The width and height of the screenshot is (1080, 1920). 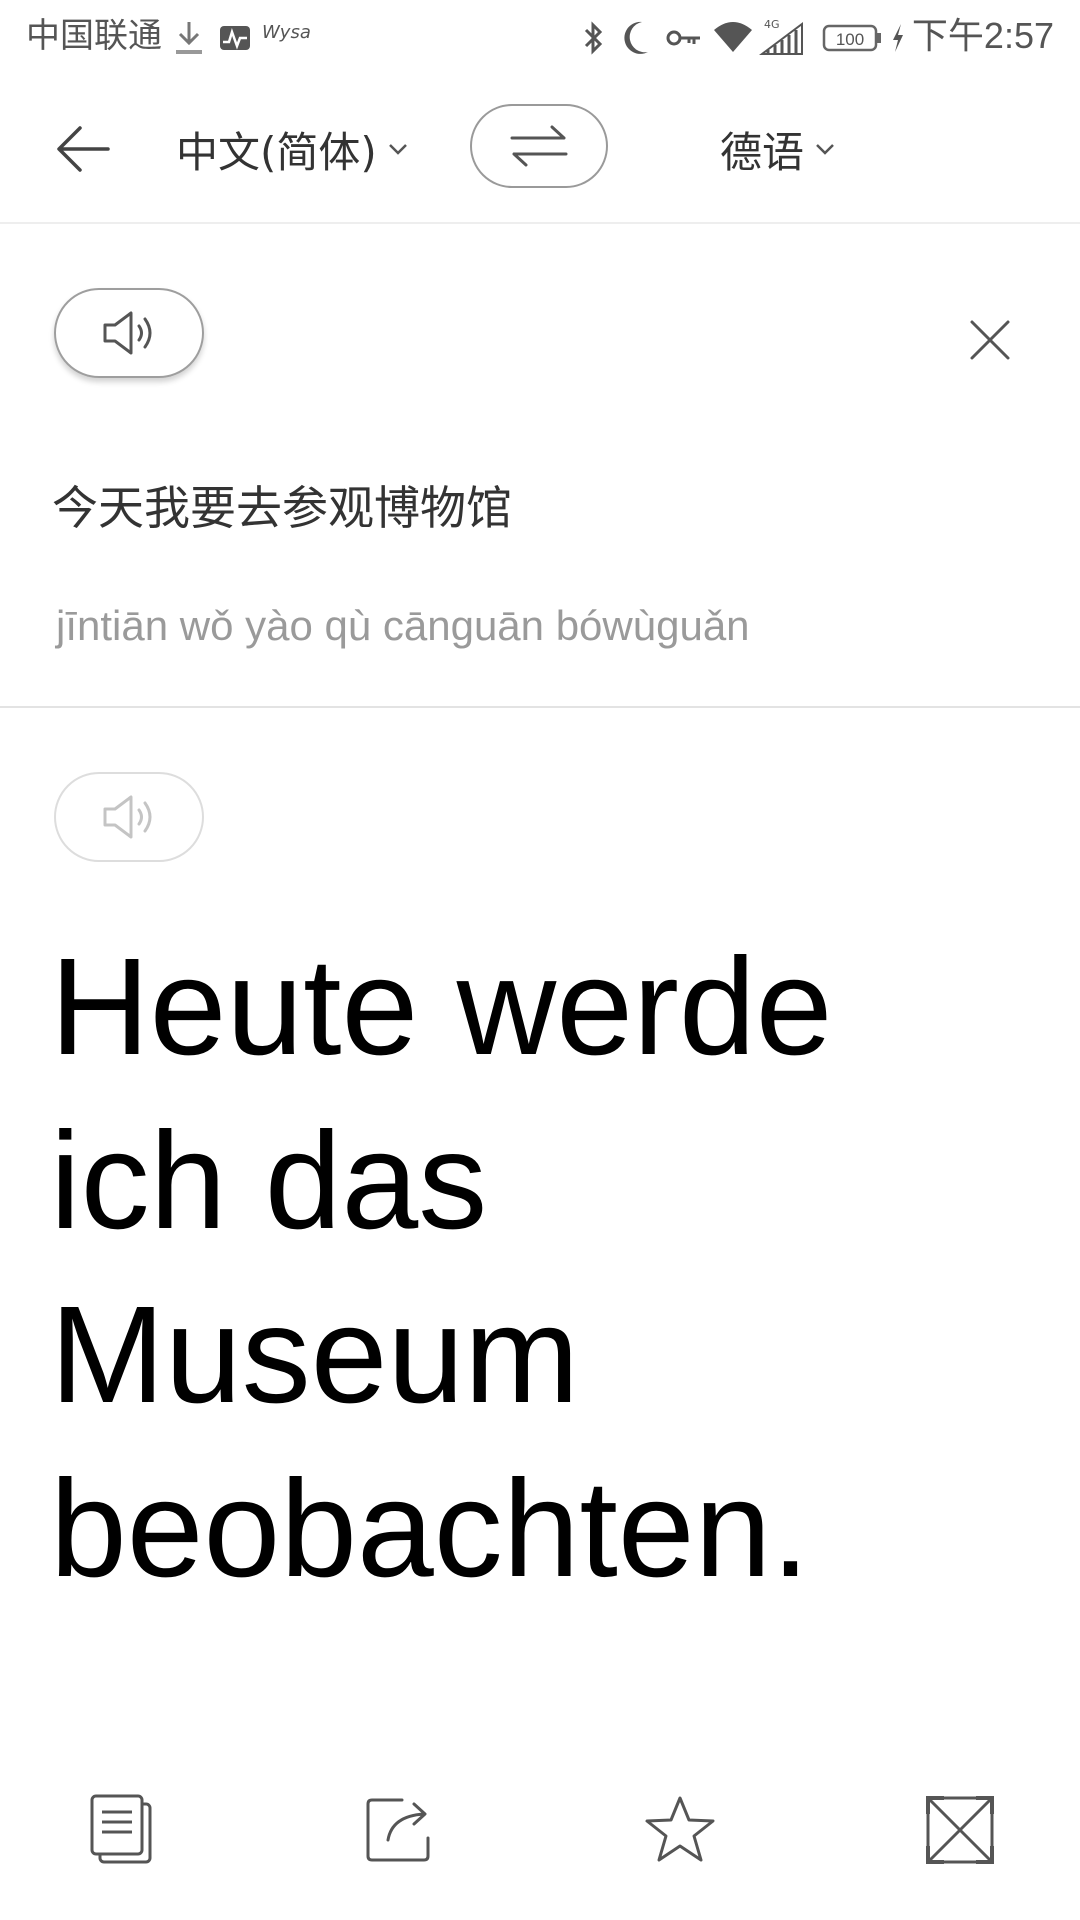 I want to click on share-button, so click(x=400, y=1830).